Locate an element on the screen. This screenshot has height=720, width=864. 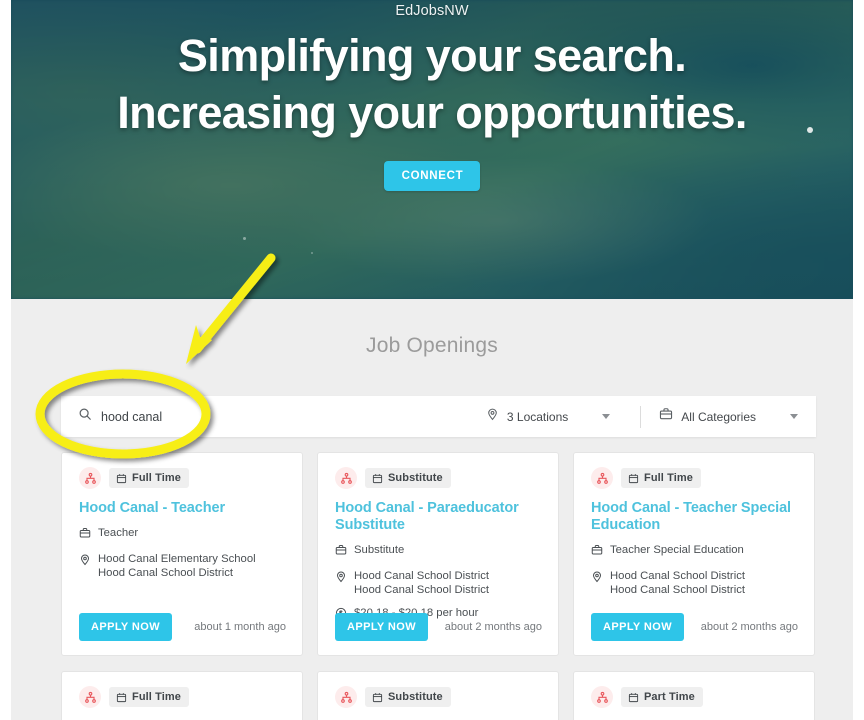
search-input-value: hood canal is located at coordinates (132, 416).